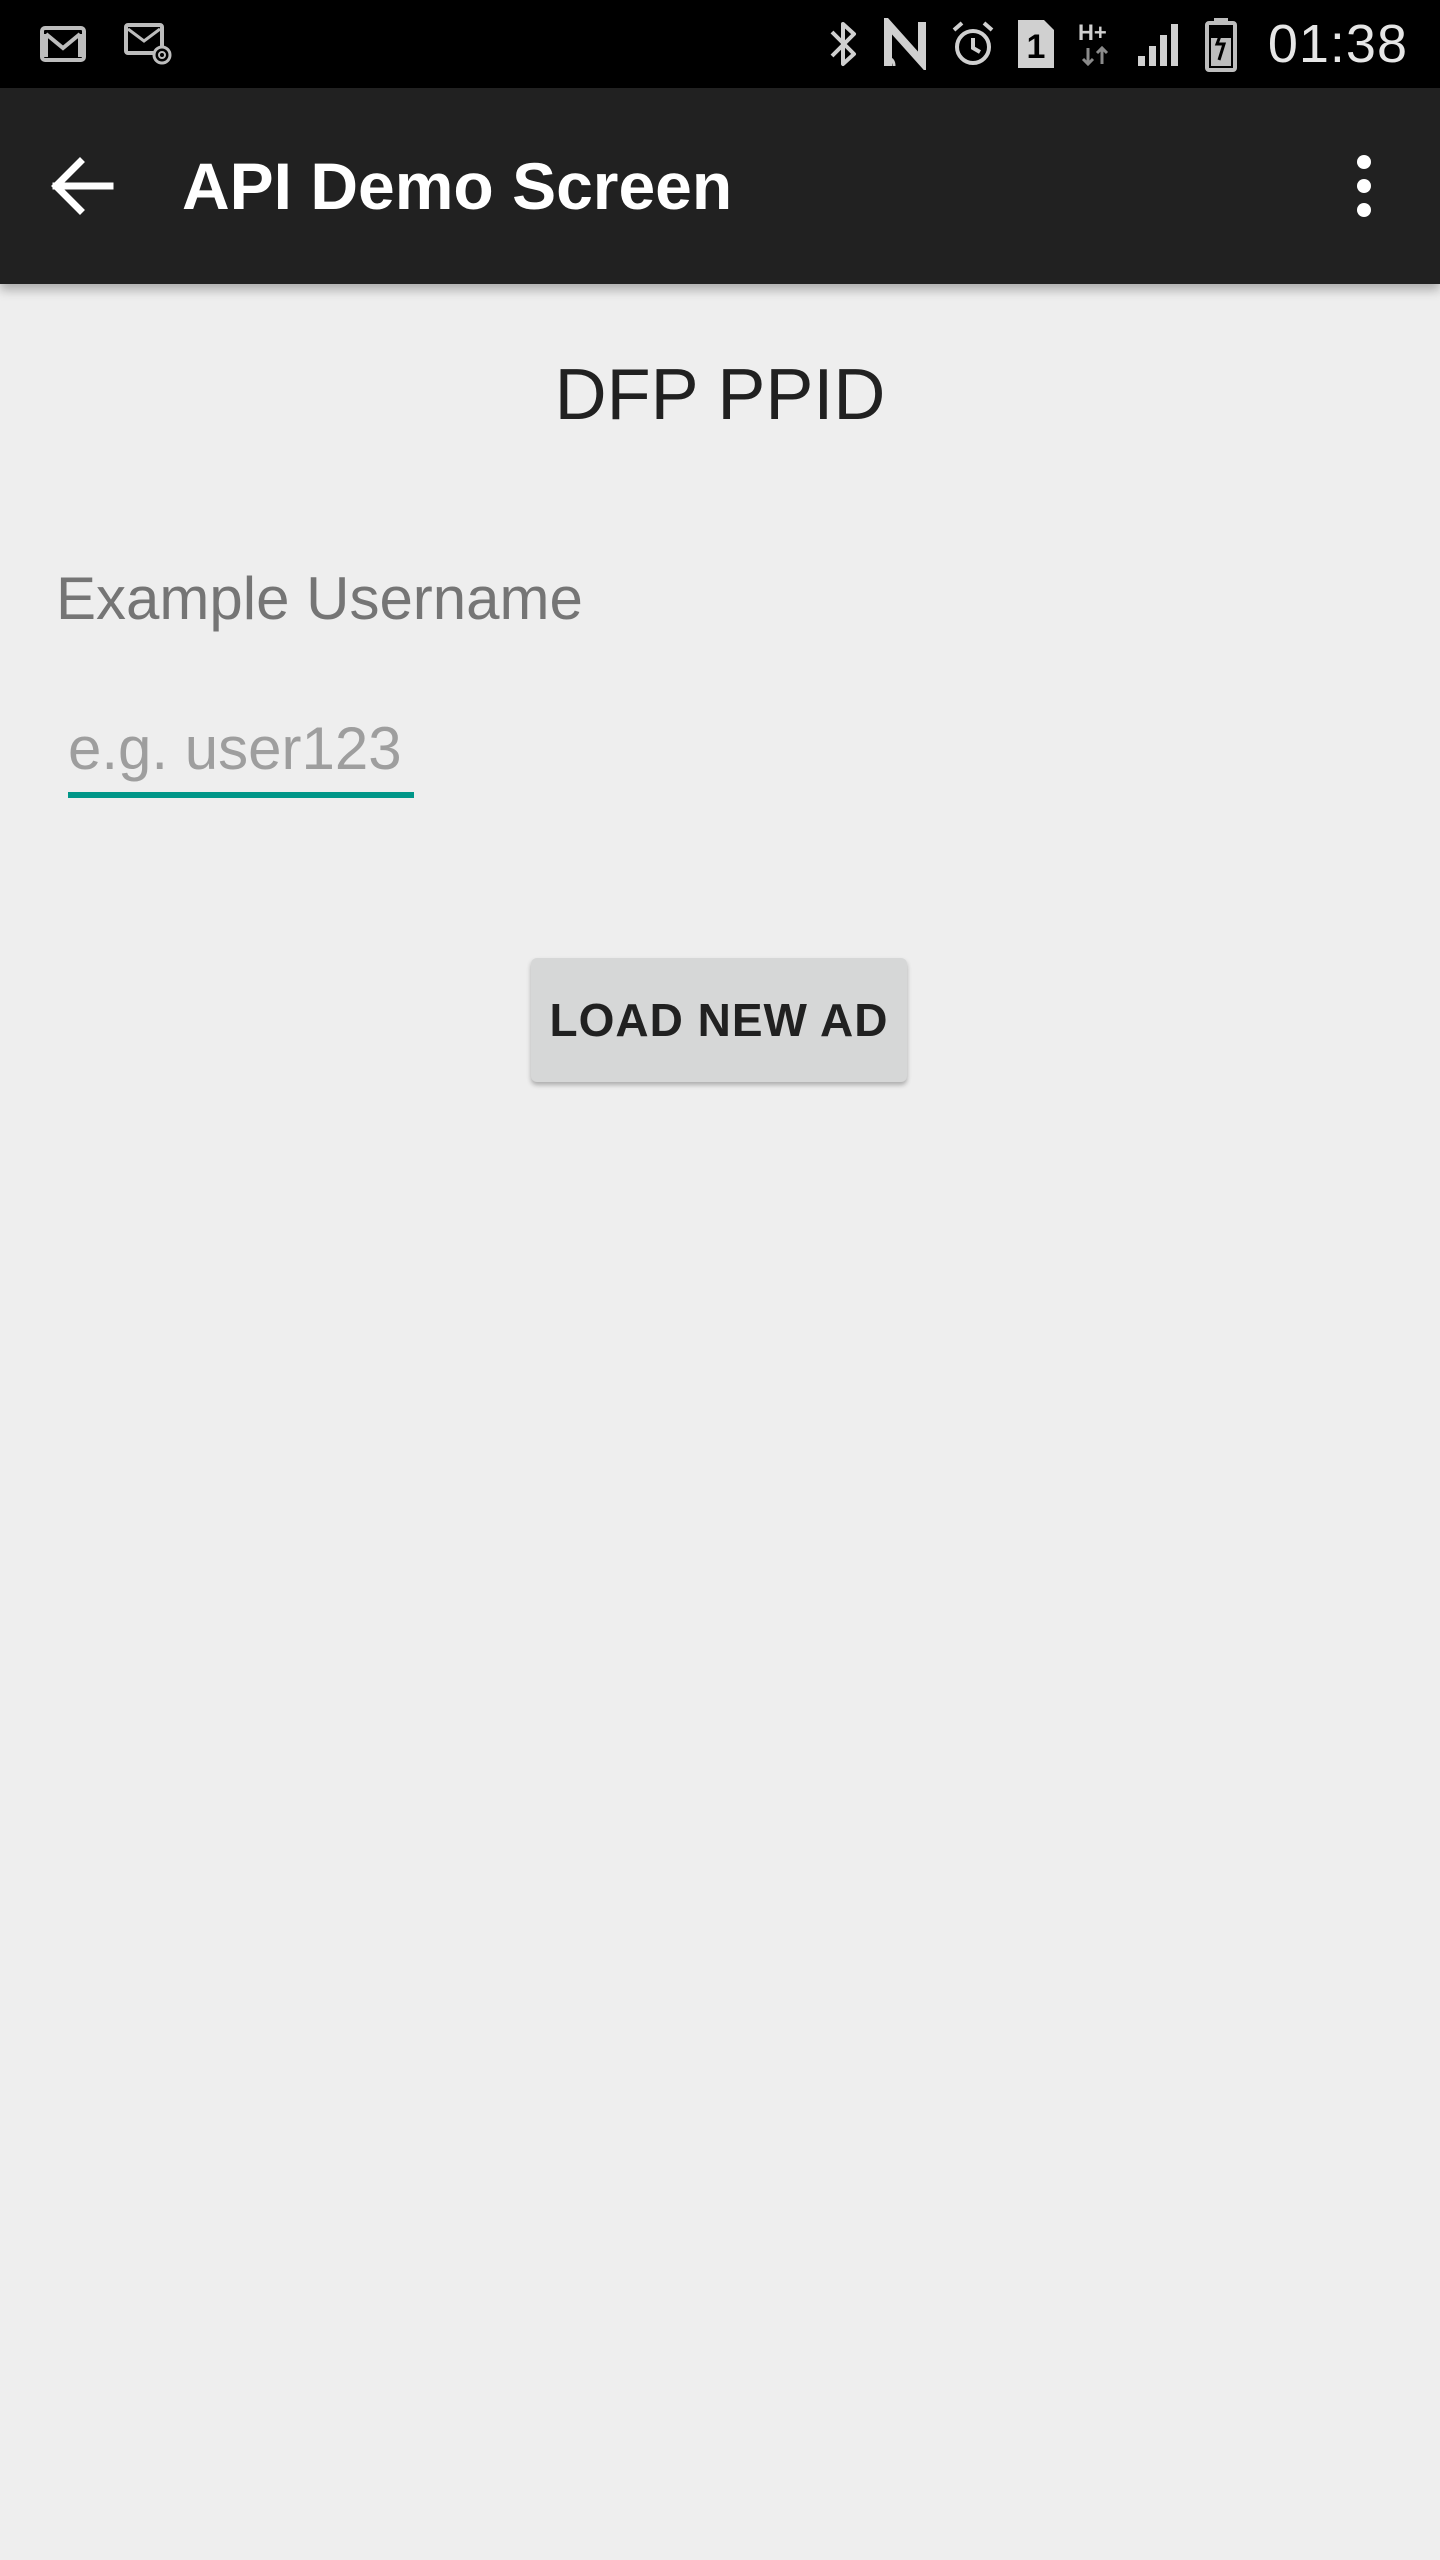 This screenshot has width=1440, height=2560. I want to click on signal-icon, so click(1160, 44).